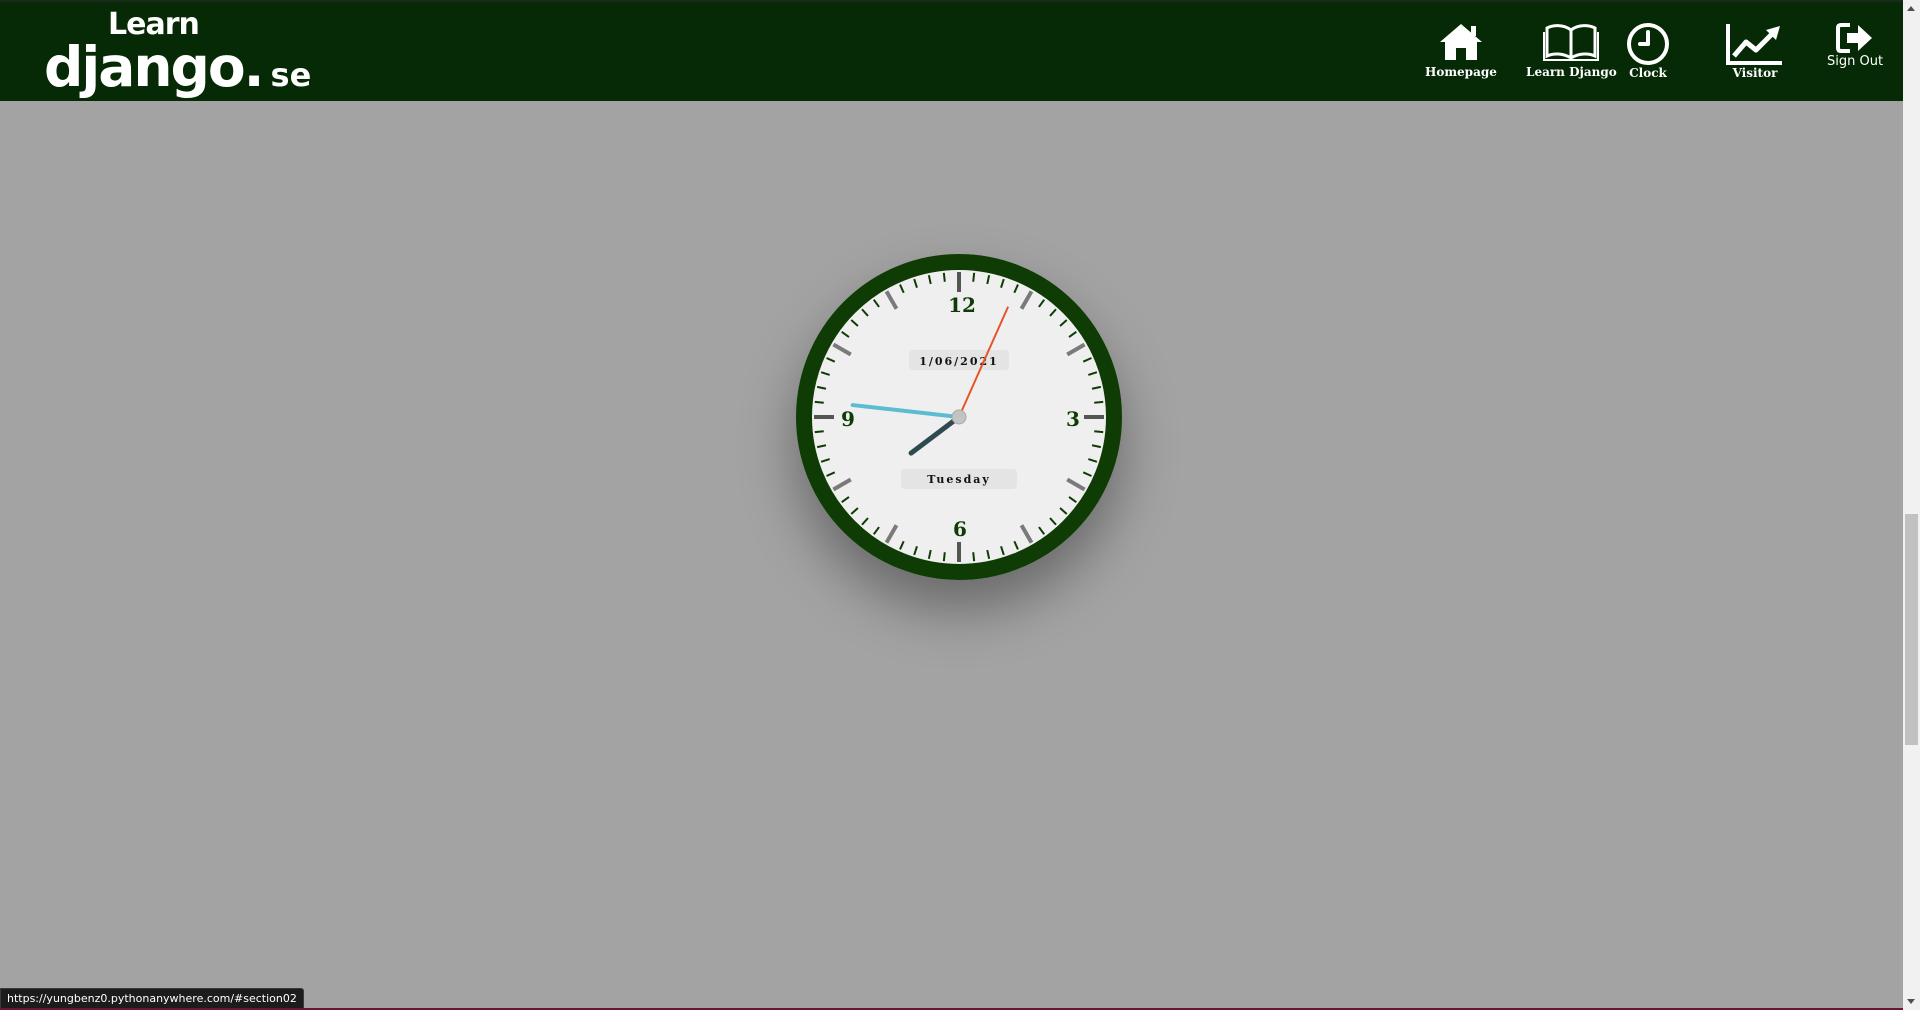  I want to click on nav-learn-django: Learn Django, so click(1571, 50).